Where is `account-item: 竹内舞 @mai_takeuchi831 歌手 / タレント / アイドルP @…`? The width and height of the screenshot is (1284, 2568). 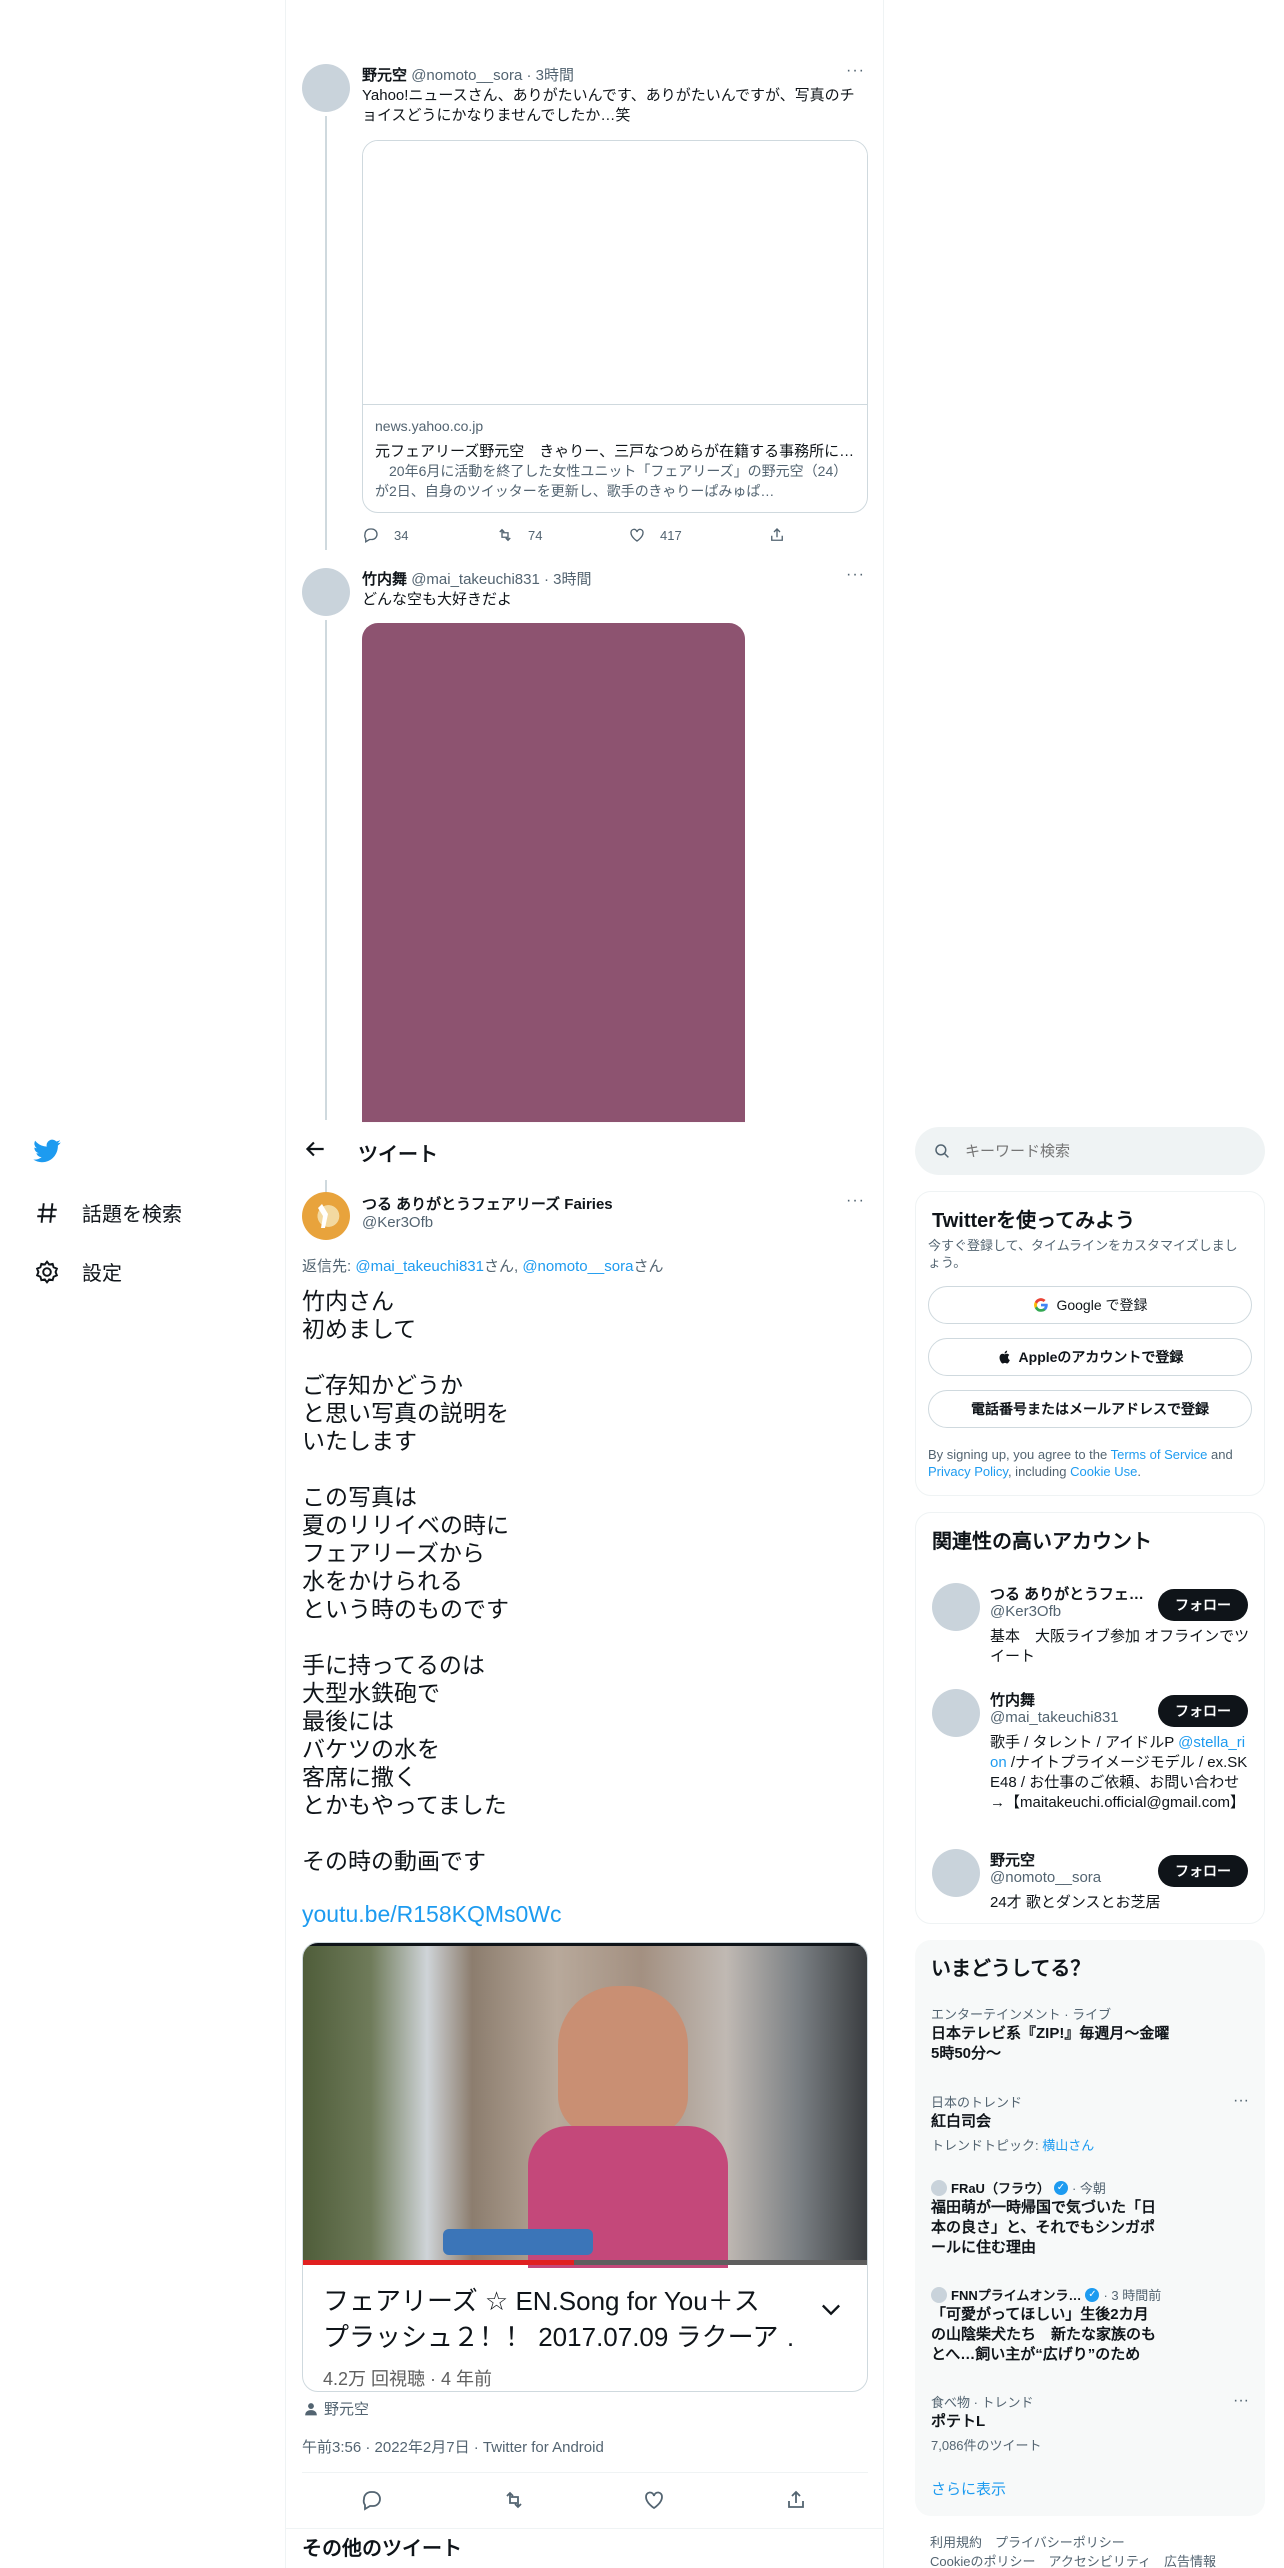
account-item: 竹内舞 @mai_takeuchi831 歌手 / タレント / アイドルP @… is located at coordinates (1090, 1753).